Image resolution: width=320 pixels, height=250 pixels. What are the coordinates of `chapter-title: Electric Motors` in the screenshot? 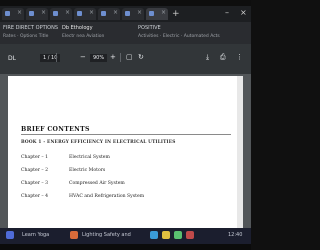 It's located at (87, 170).